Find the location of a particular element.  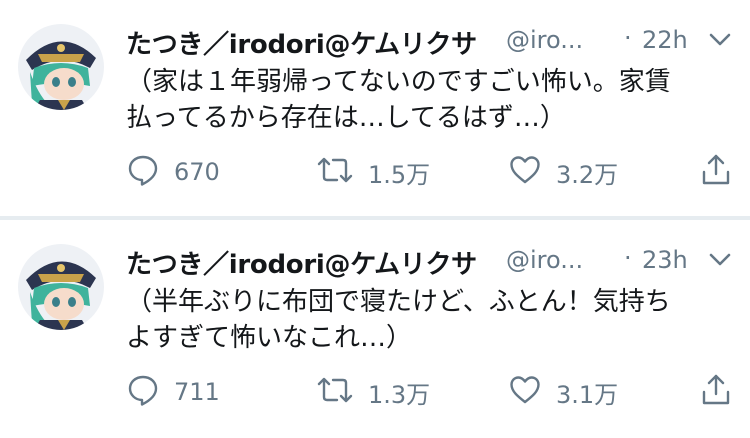

timestamp: 22h is located at coordinates (665, 40).